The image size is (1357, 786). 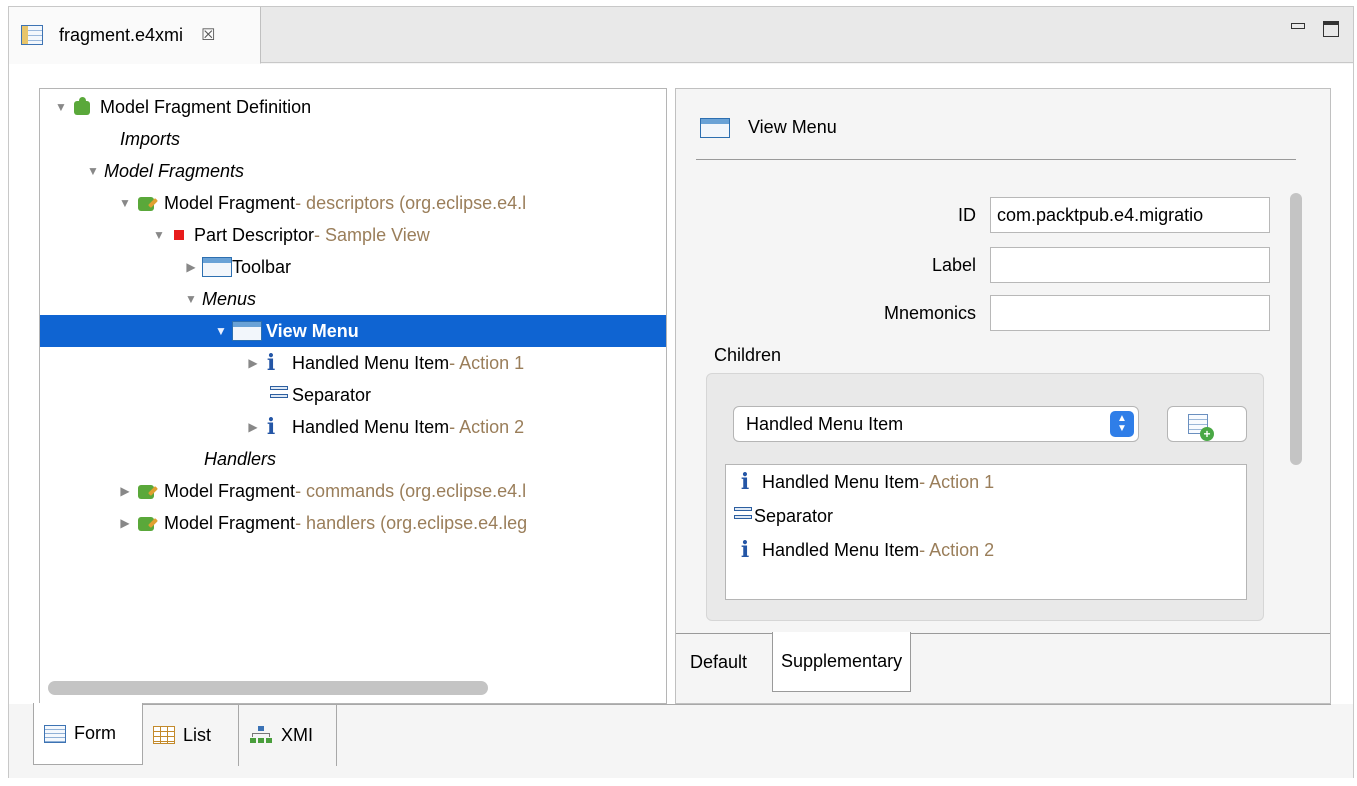 What do you see at coordinates (206, 106) in the screenshot?
I see `tree-item-label: Model Fragment Definition` at bounding box center [206, 106].